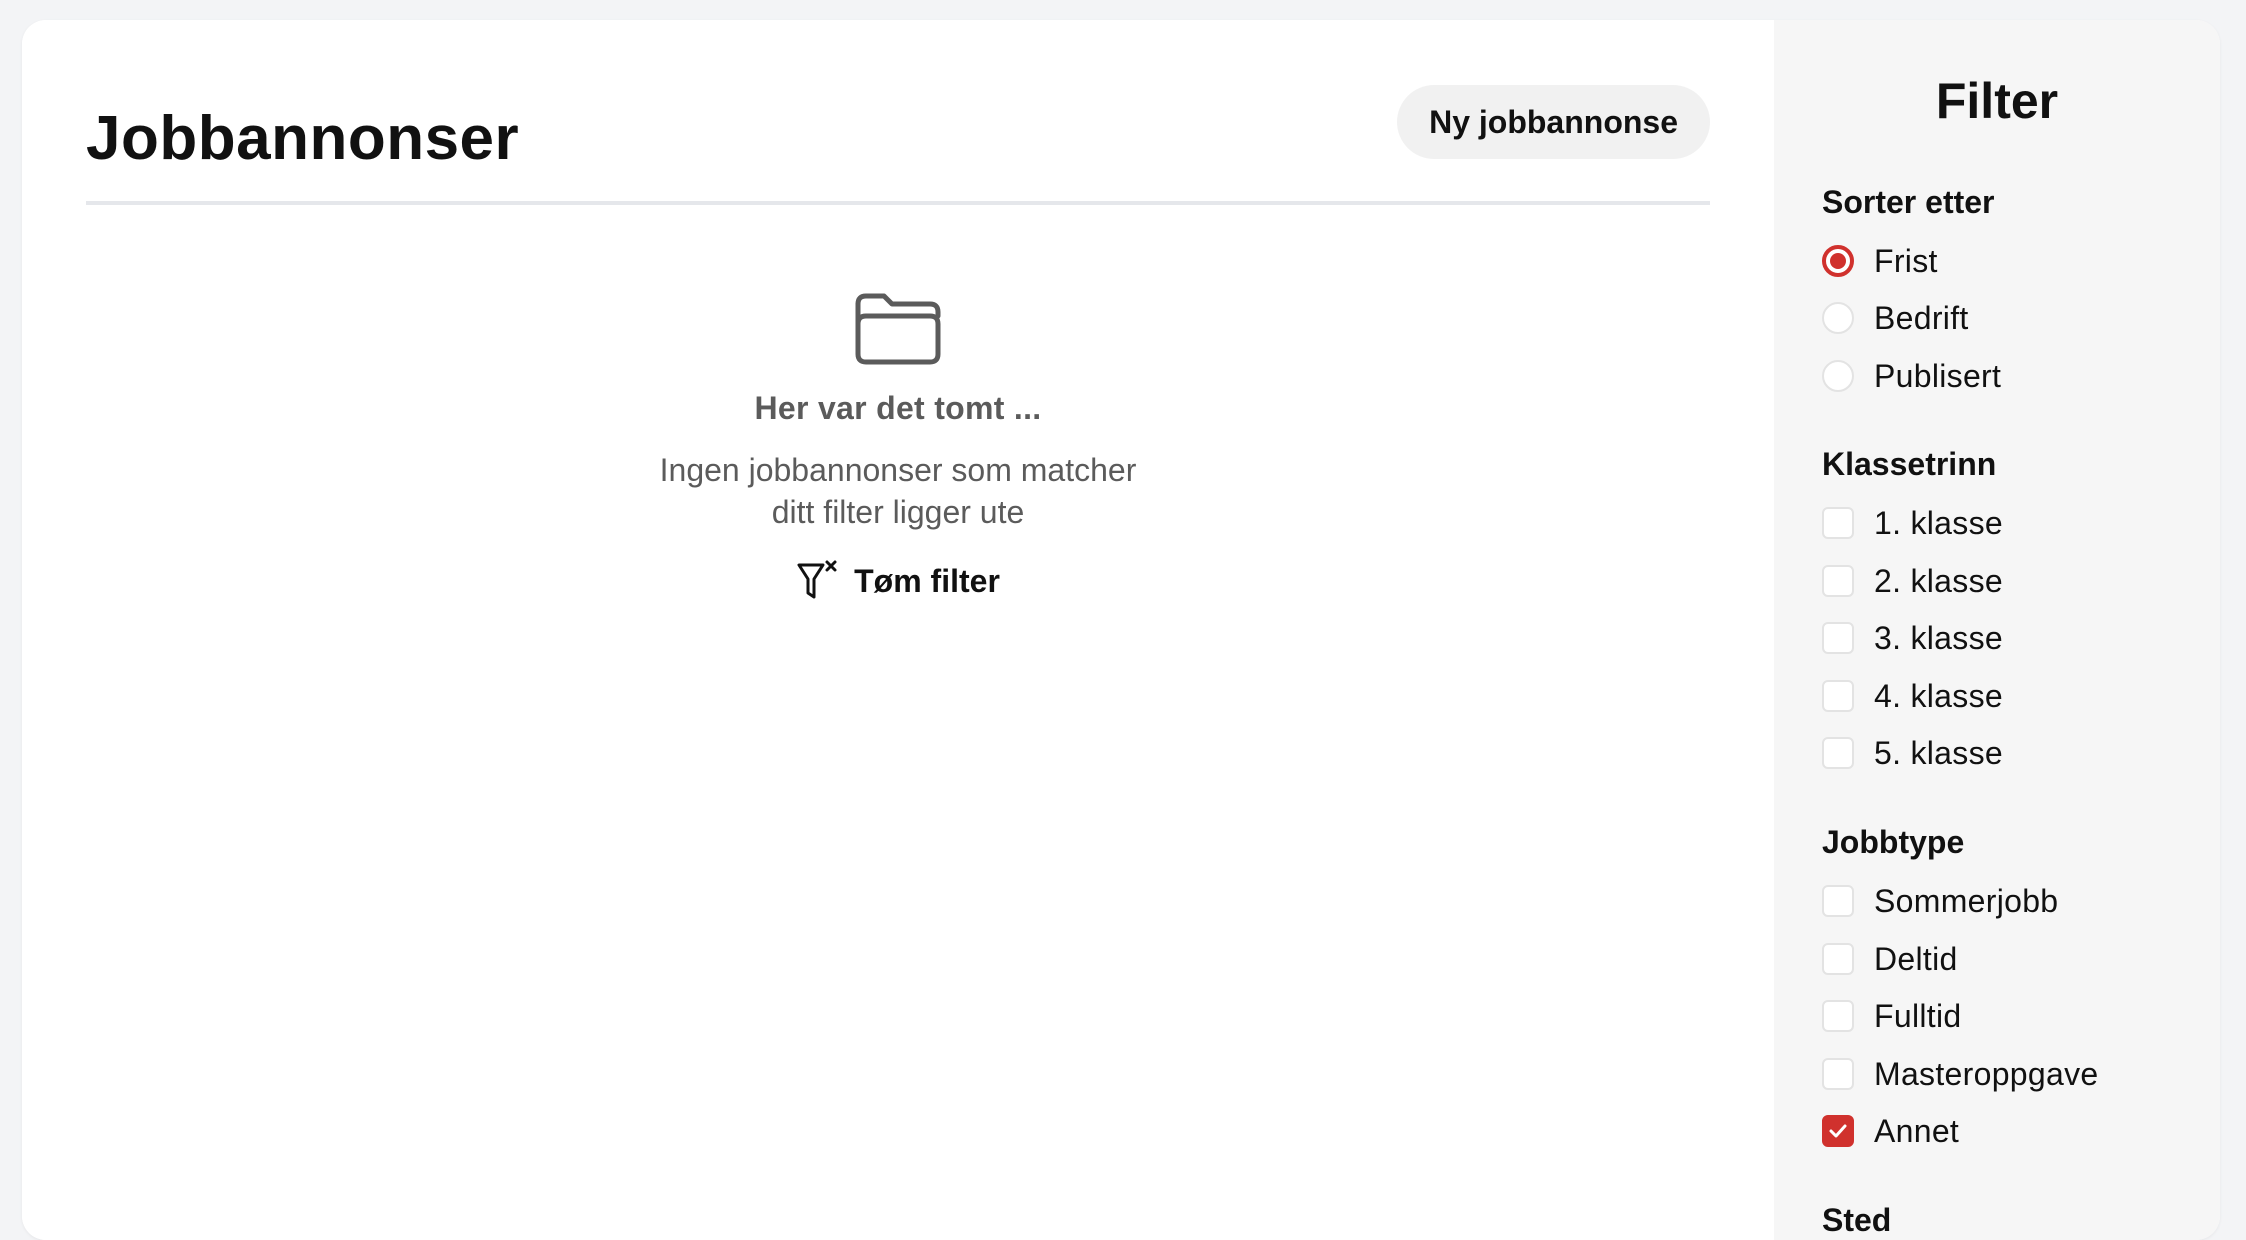  I want to click on page-header: Jobbannonser Ny jobbannonse, so click(898, 144).